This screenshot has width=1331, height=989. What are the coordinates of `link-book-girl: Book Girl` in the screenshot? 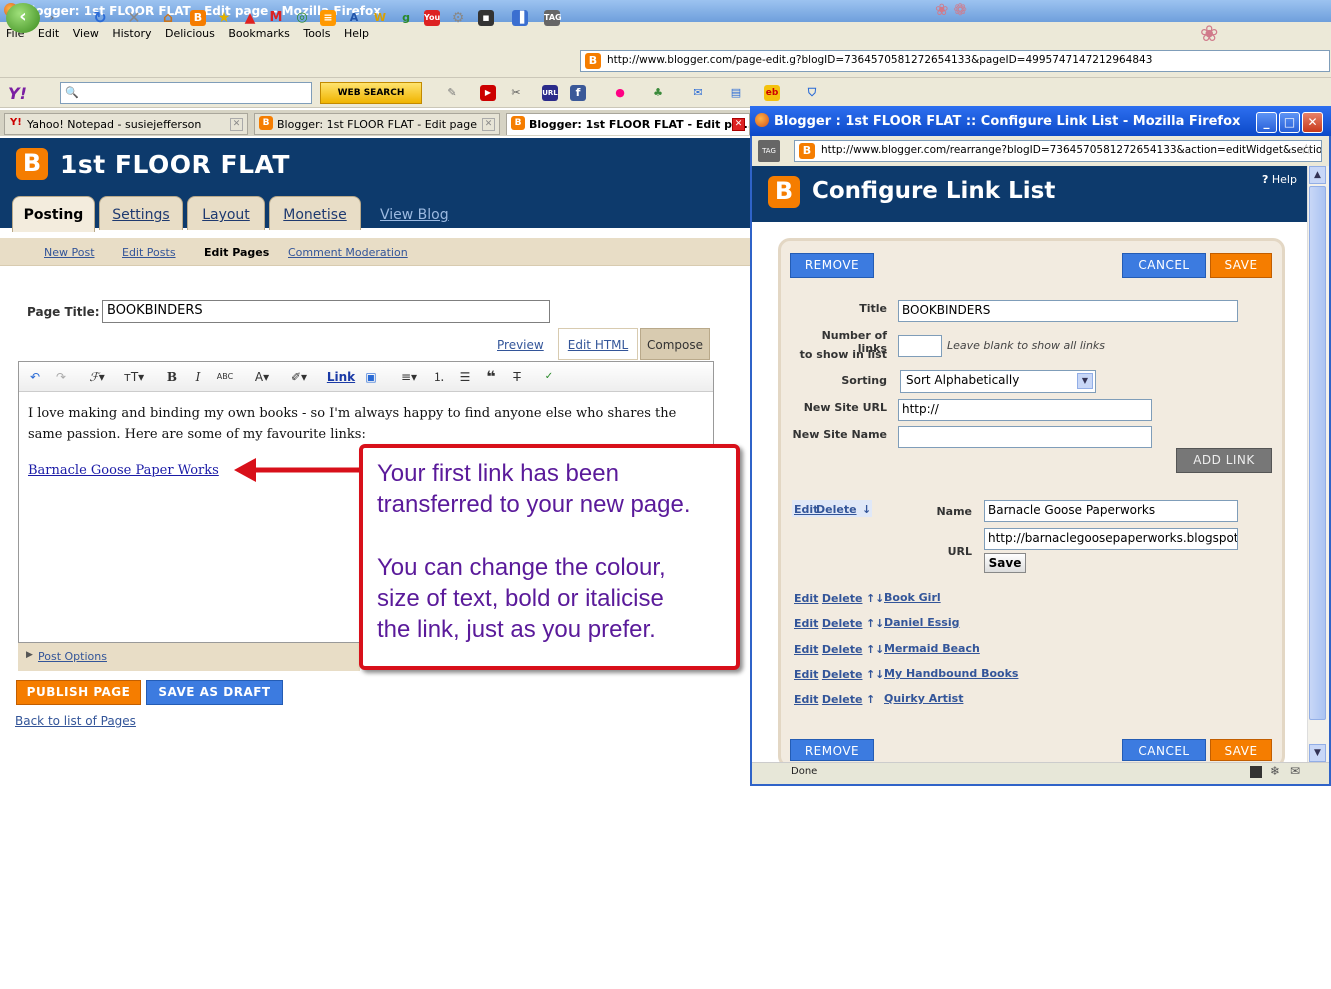 It's located at (912, 597).